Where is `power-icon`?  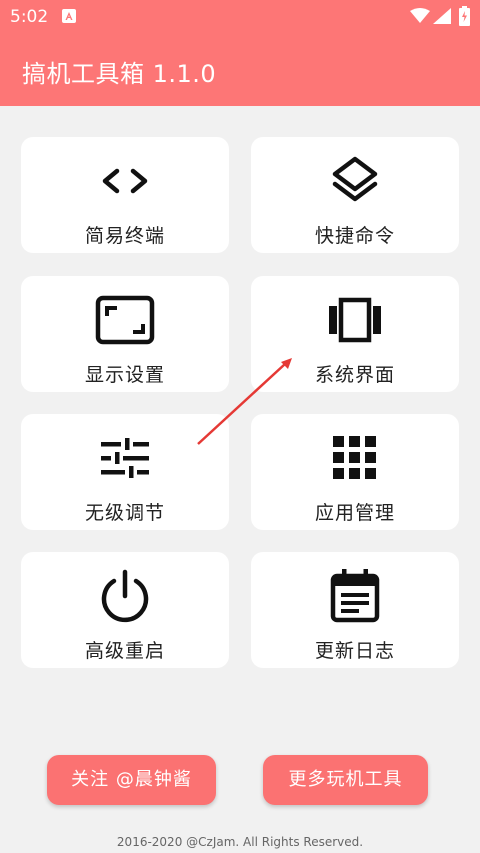 power-icon is located at coordinates (125, 596).